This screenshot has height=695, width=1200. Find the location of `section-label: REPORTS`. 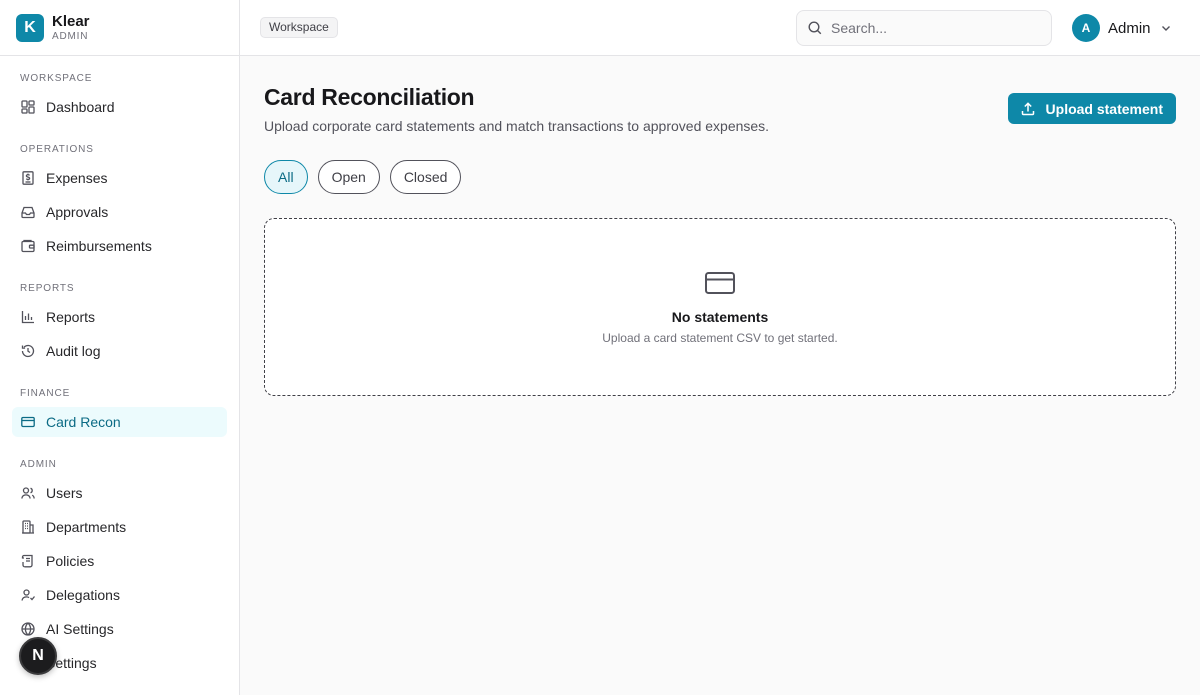

section-label: REPORTS is located at coordinates (47, 288).